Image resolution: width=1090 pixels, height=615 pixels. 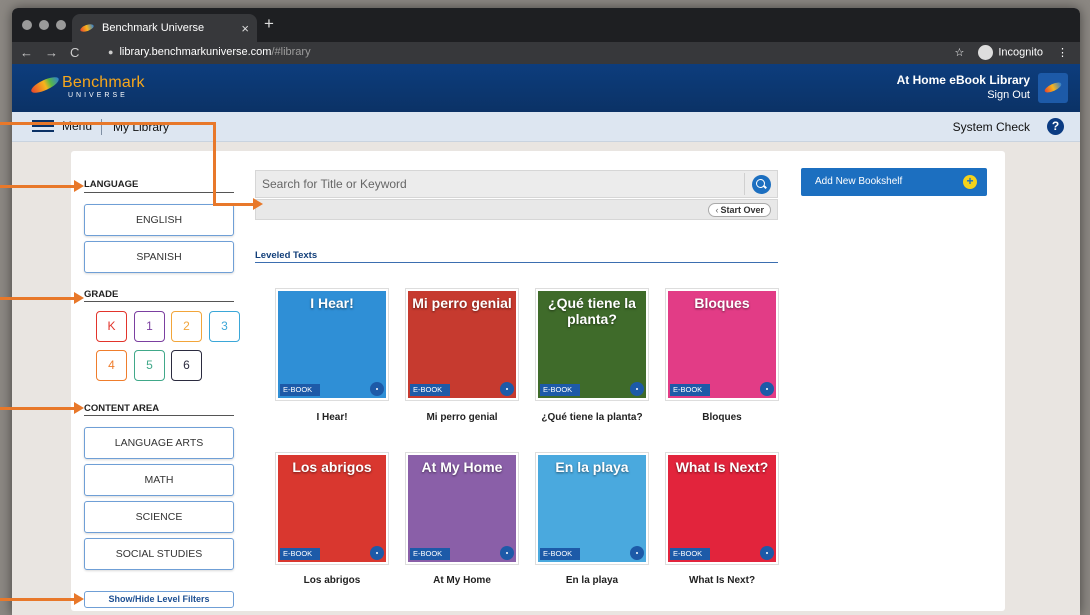 What do you see at coordinates (722, 417) in the screenshot?
I see `book-title: Bloques` at bounding box center [722, 417].